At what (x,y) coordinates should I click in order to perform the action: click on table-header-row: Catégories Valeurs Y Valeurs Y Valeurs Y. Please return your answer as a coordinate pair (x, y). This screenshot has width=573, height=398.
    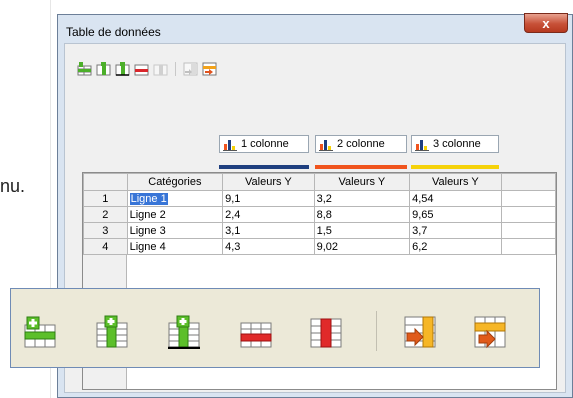
    Looking at the image, I should click on (319, 182).